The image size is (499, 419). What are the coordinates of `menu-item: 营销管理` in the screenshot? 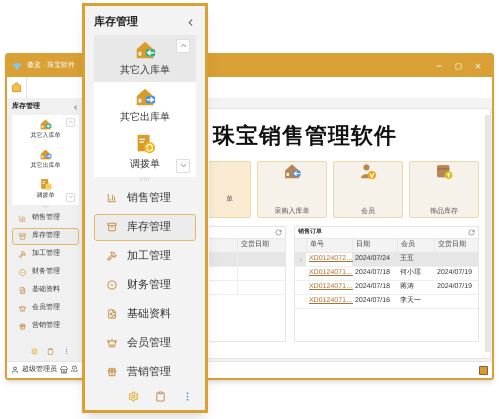 It's located at (145, 372).